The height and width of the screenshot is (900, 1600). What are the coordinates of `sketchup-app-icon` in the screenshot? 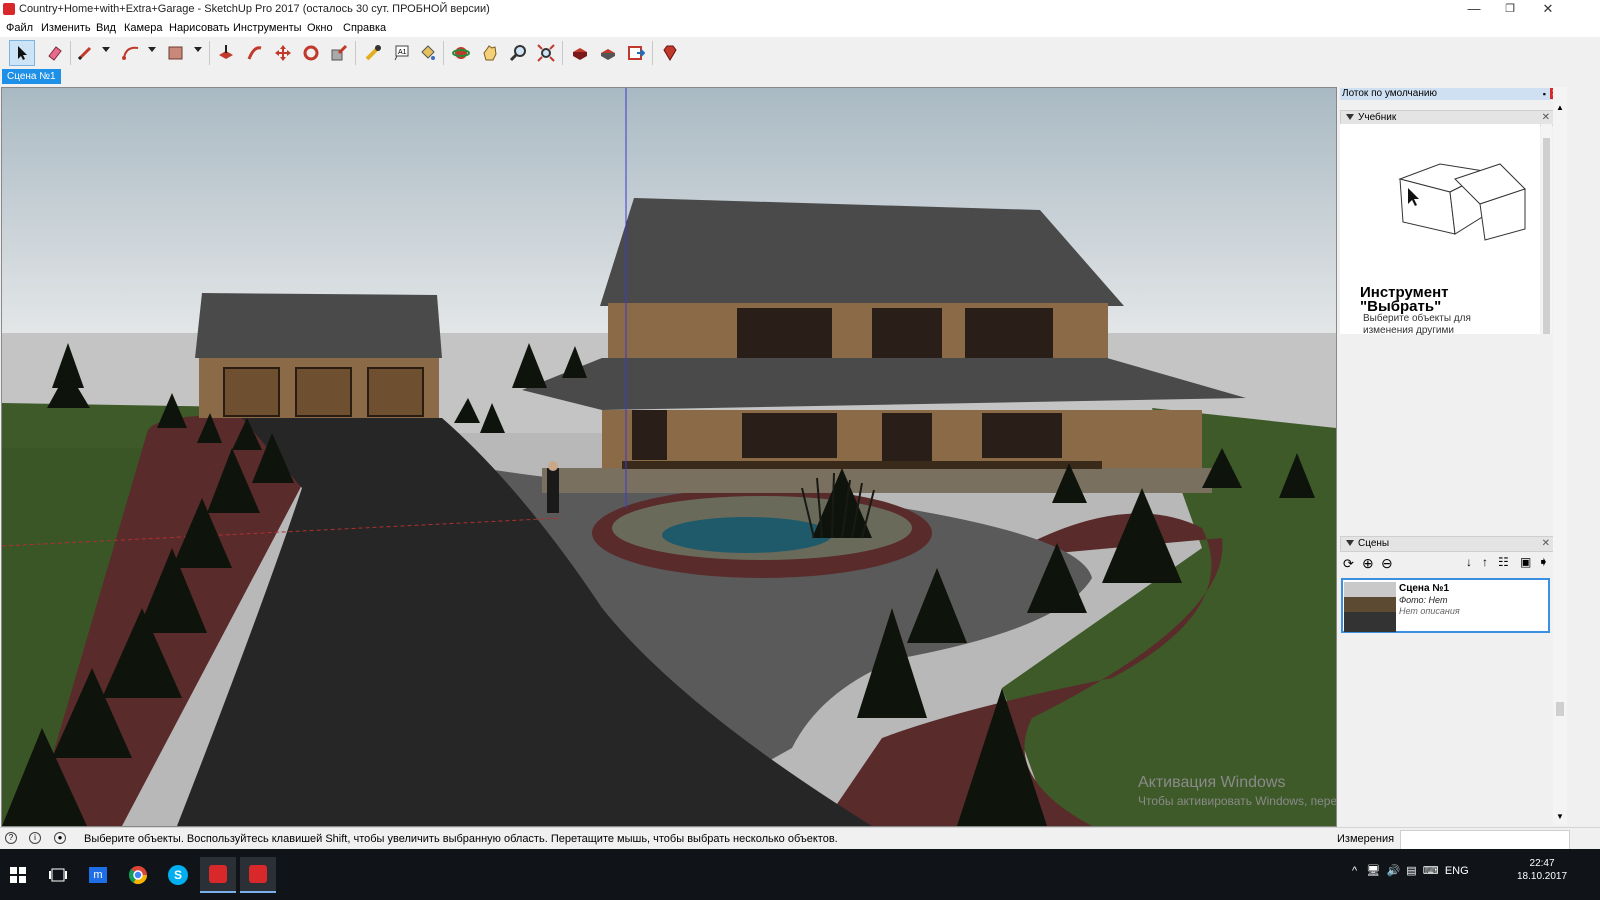 It's located at (9, 9).